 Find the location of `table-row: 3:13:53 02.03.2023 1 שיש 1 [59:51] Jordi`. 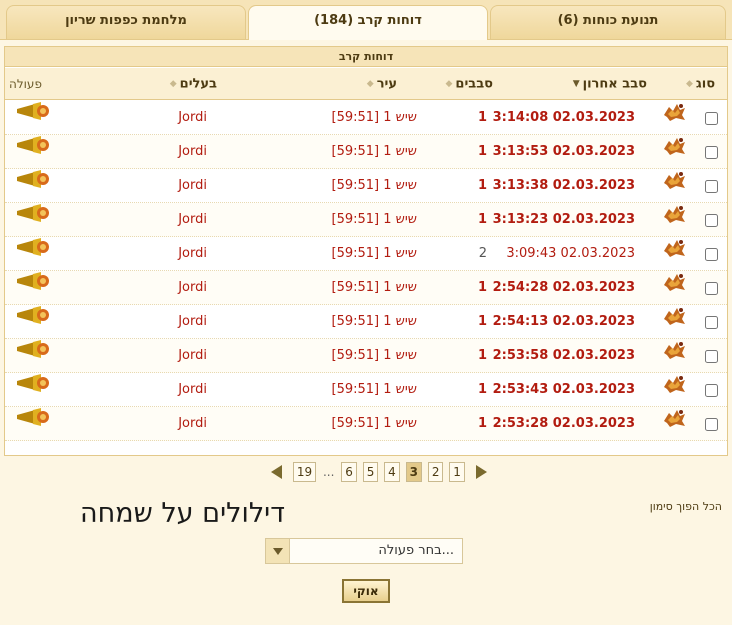

table-row: 3:13:53 02.03.2023 1 שיש 1 [59:51] Jordi is located at coordinates (366, 152).